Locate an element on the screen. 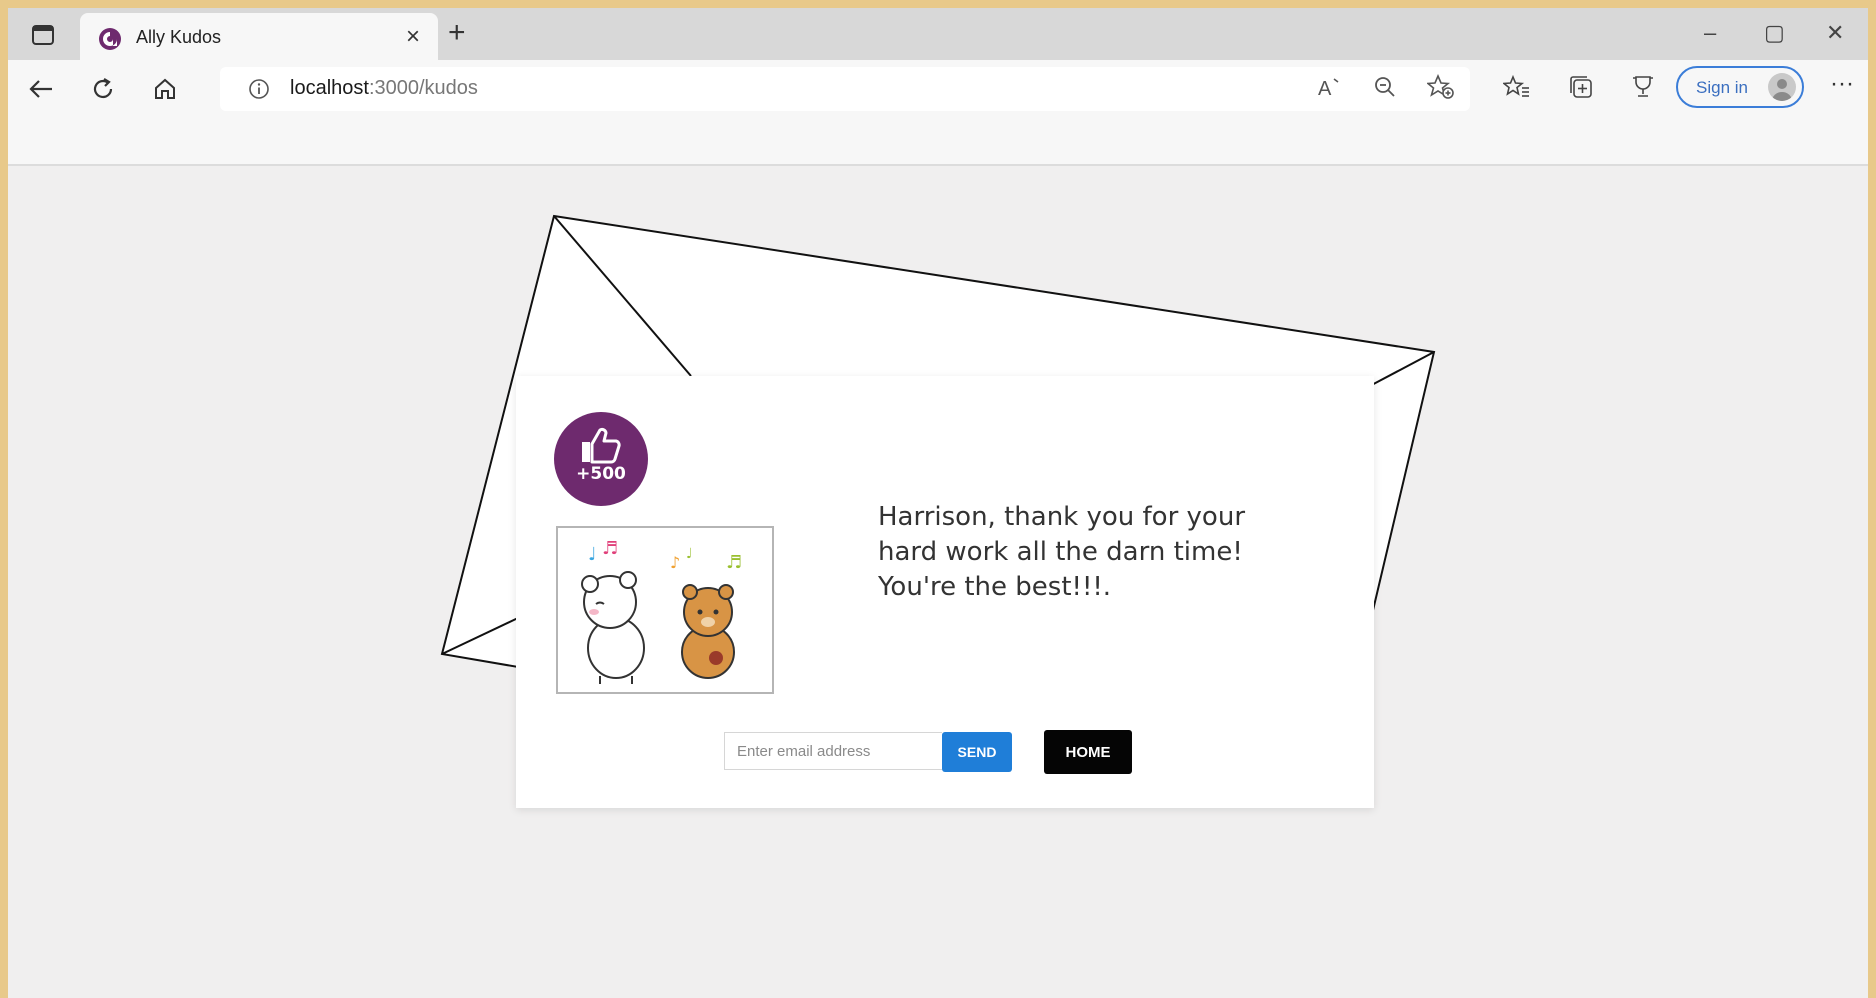  minimize-button: – is located at coordinates (1710, 33).